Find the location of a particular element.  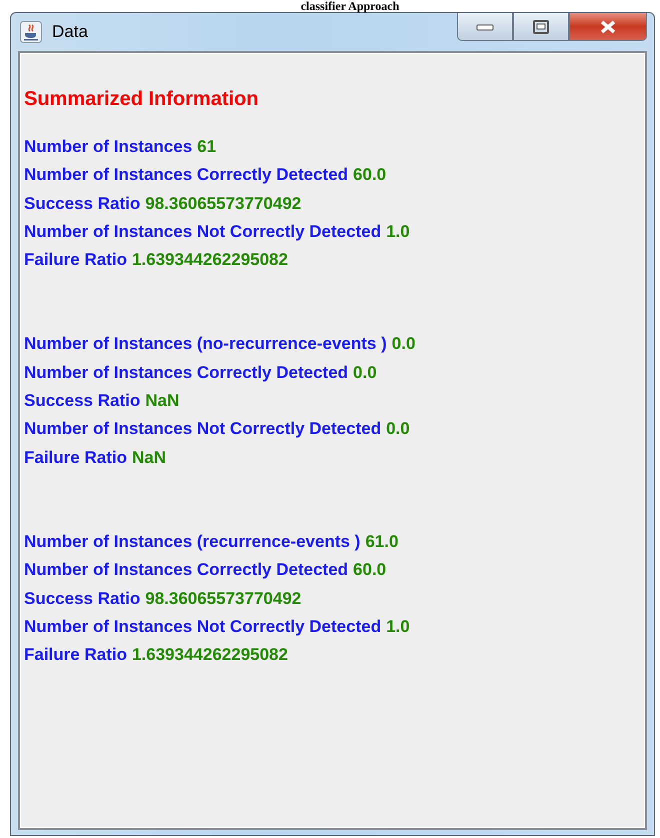

summary-heading: Summarized Information is located at coordinates (142, 99).